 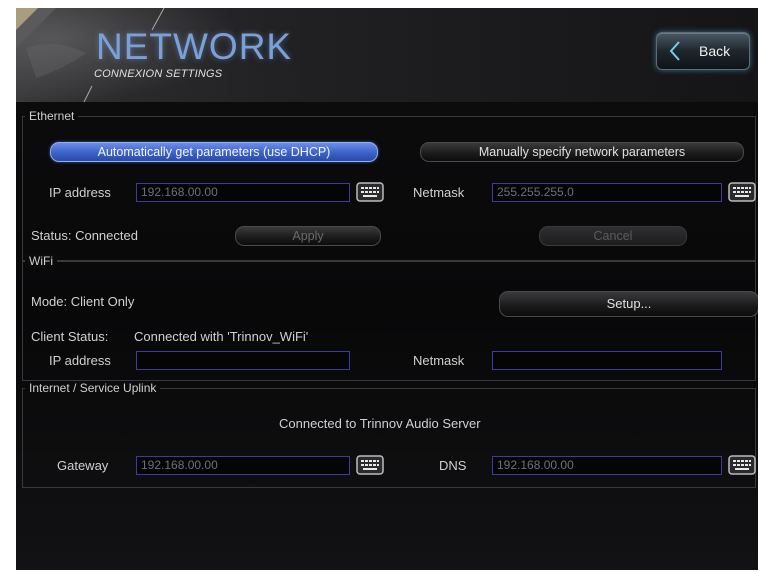 I want to click on chevron-left-icon, so click(x=675, y=51).